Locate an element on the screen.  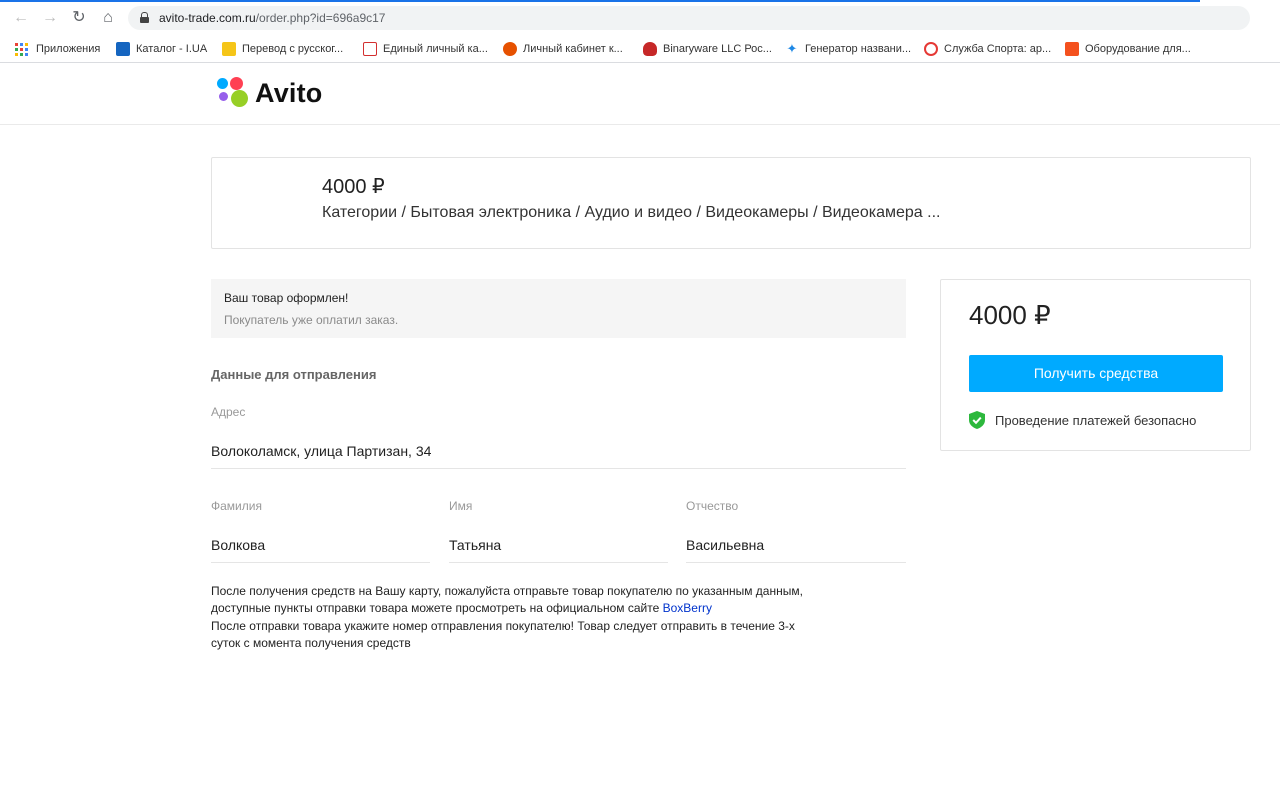
secure-payment-note: Проведение платежей безопасно is located at coordinates (1082, 420).